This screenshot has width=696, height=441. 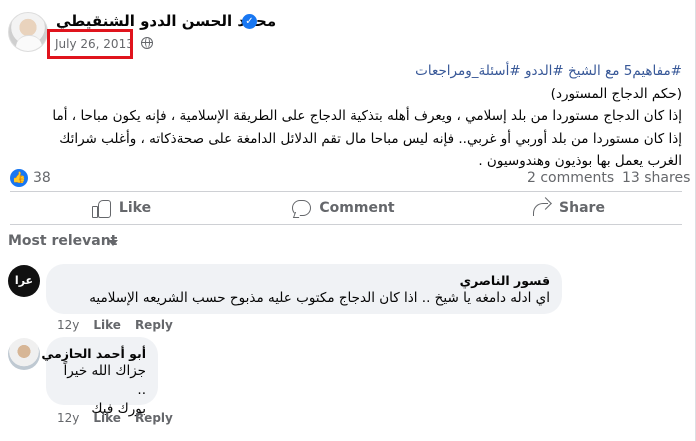 I want to click on author-avatar, so click(x=28, y=32).